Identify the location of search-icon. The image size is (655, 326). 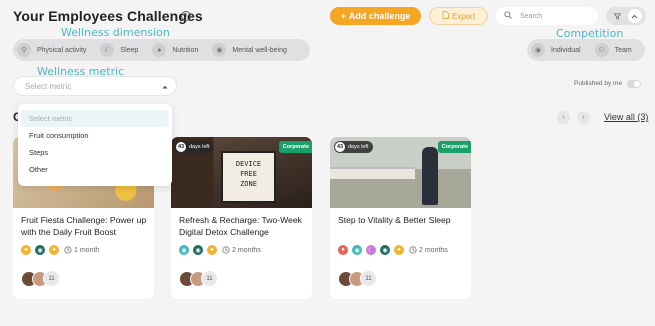
(508, 16).